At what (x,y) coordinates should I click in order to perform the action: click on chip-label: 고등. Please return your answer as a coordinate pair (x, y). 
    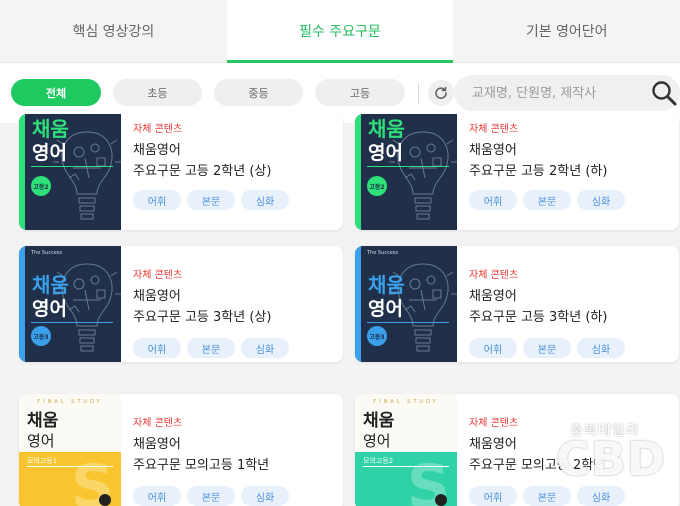
    Looking at the image, I should click on (360, 93).